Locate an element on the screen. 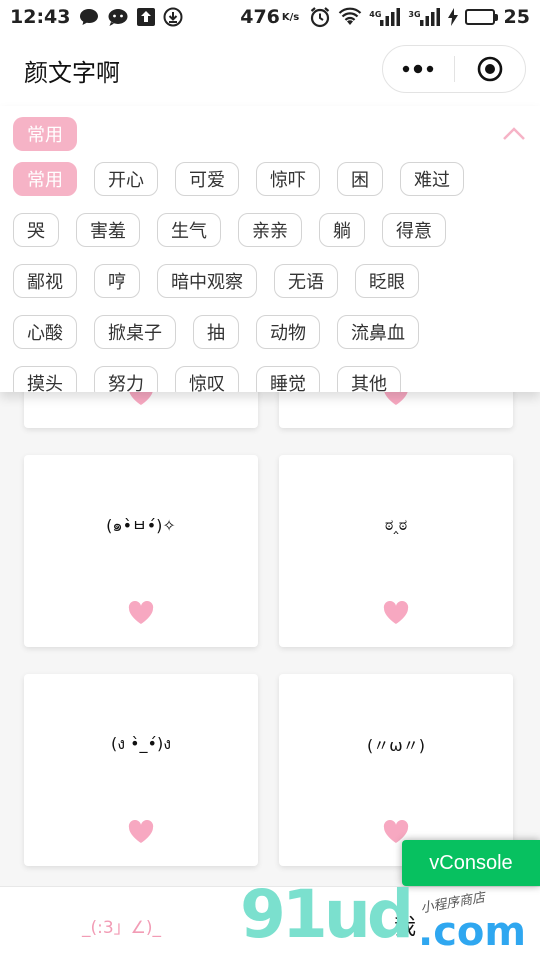 The width and height of the screenshot is (540, 960). category-tag: 无语 is located at coordinates (306, 281).